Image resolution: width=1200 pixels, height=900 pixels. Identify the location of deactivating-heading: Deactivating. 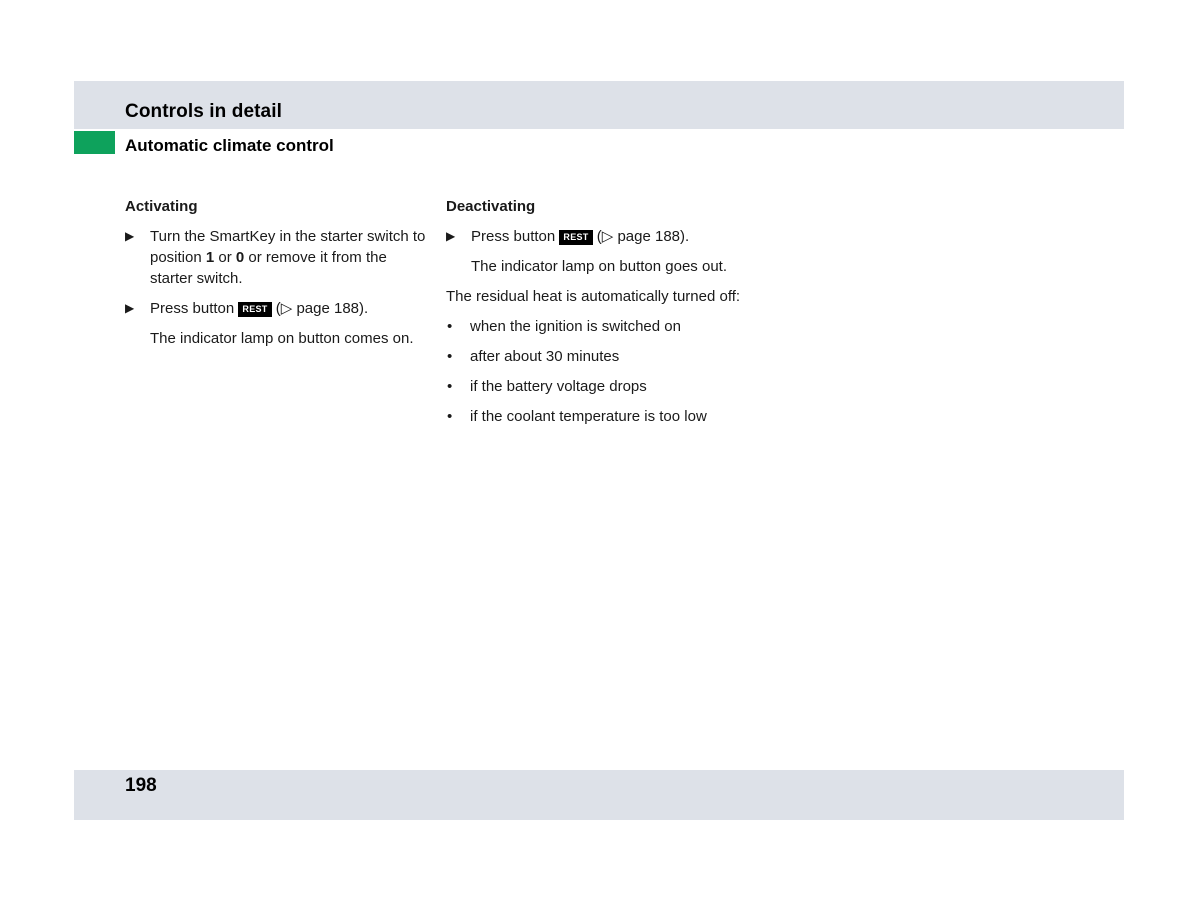
(491, 206).